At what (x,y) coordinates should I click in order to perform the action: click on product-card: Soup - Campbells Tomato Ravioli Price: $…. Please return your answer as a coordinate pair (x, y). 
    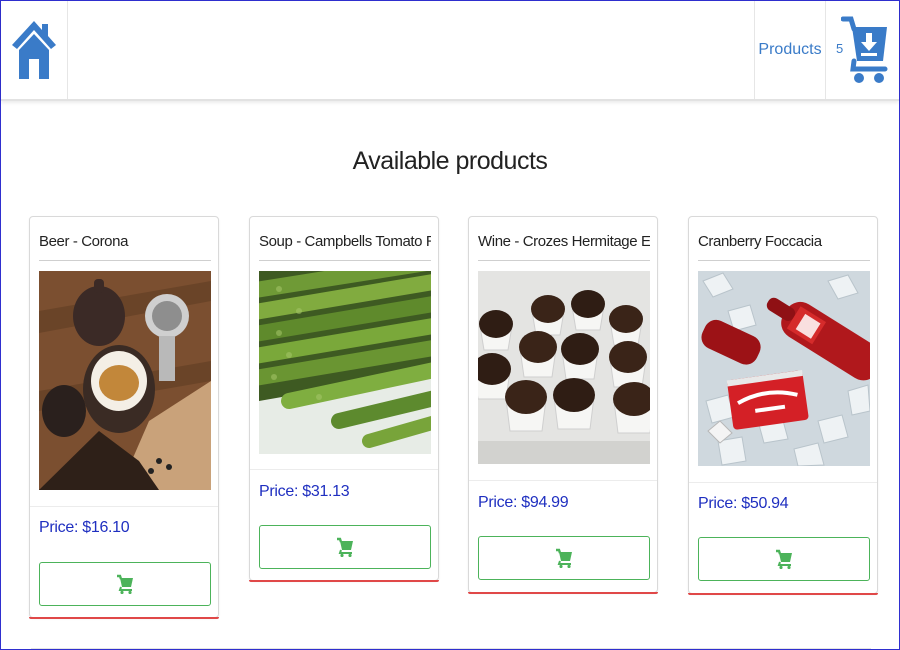
    Looking at the image, I should click on (344, 399).